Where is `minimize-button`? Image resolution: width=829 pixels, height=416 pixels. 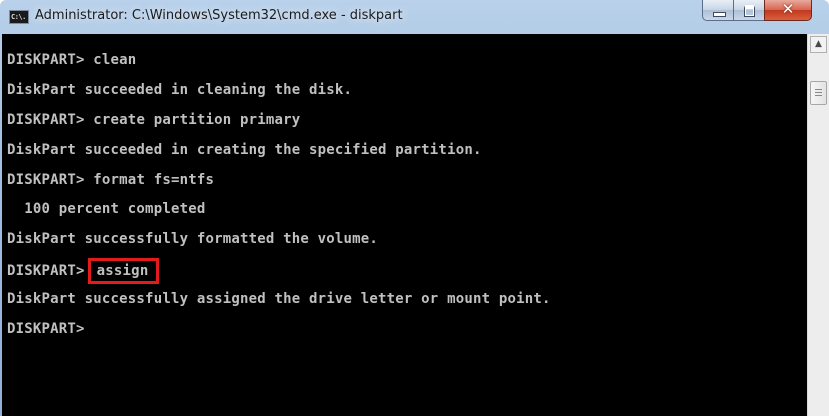
minimize-button is located at coordinates (718, 10).